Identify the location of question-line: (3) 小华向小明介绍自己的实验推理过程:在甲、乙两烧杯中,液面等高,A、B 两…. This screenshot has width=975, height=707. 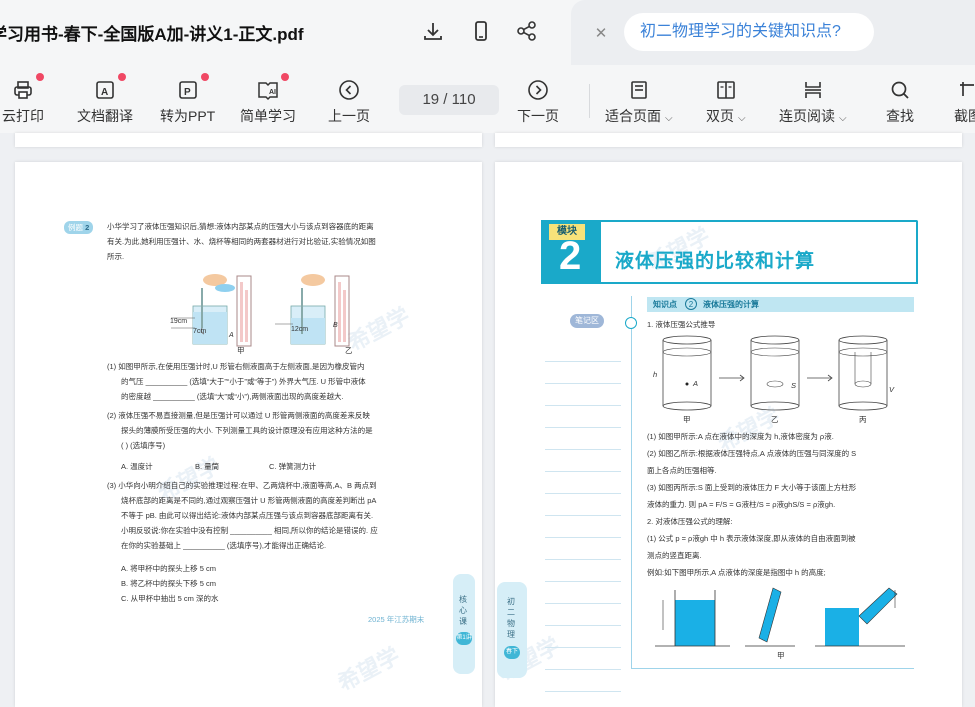
(242, 485).